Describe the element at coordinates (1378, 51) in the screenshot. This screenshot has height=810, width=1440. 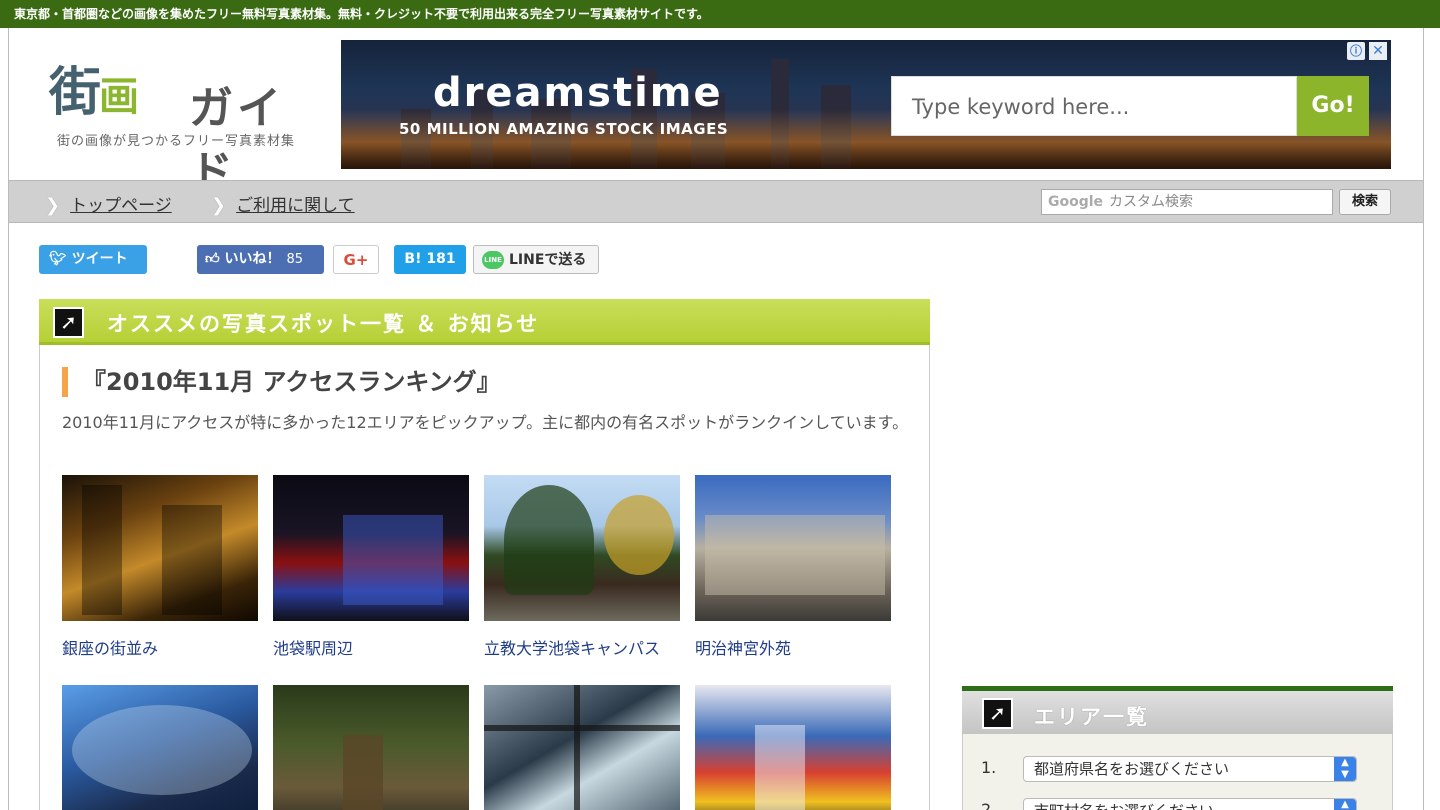
I see `ad-close-icon: ✕` at that location.